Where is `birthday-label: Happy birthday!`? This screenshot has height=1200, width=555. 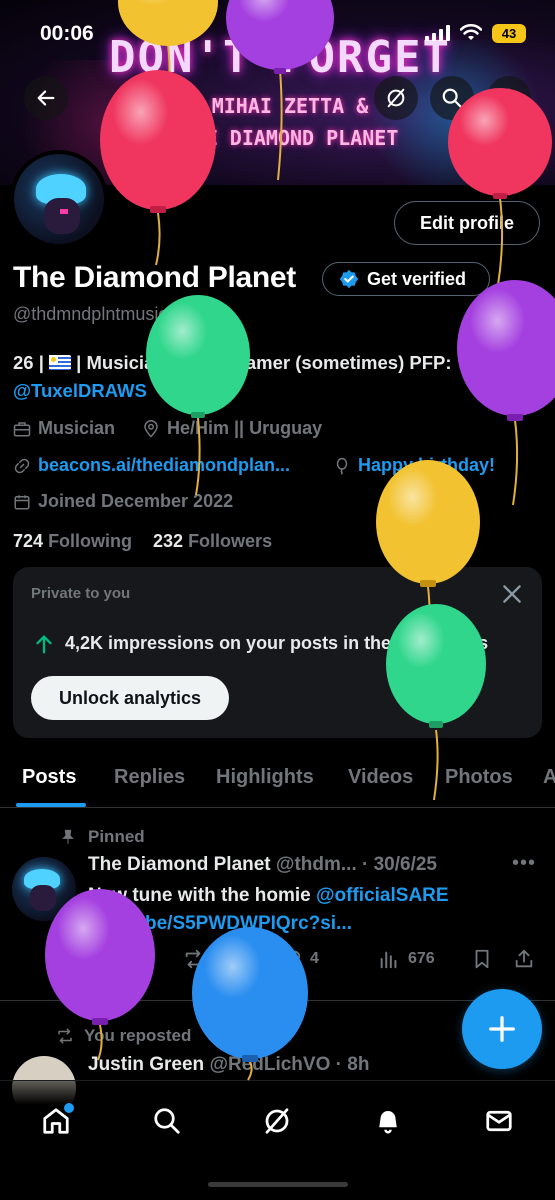 birthday-label: Happy birthday! is located at coordinates (427, 465).